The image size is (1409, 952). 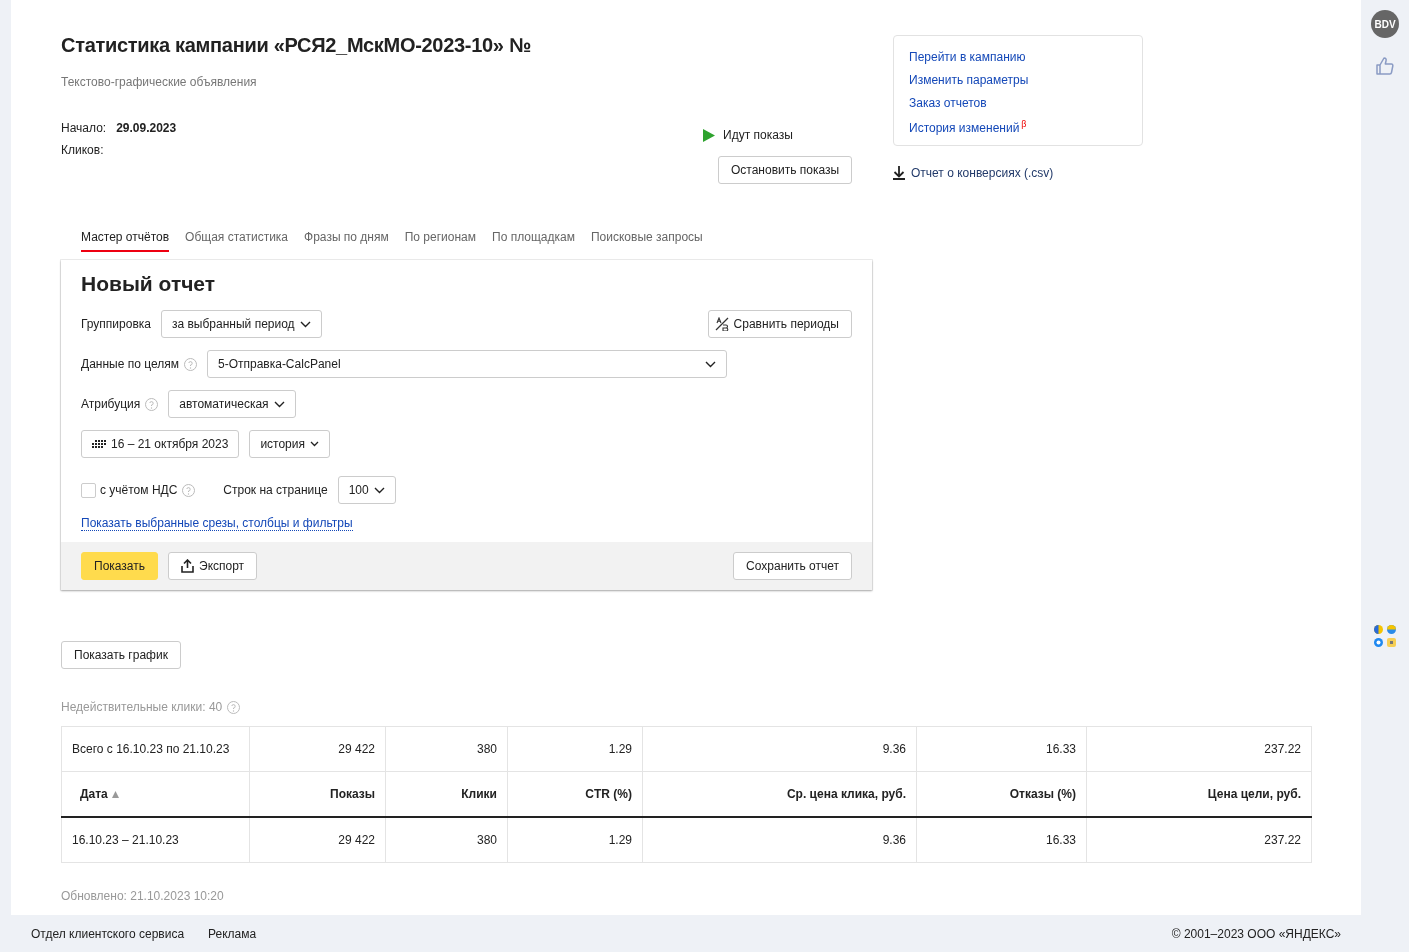 I want to click on vat-checkbox, so click(x=88, y=490).